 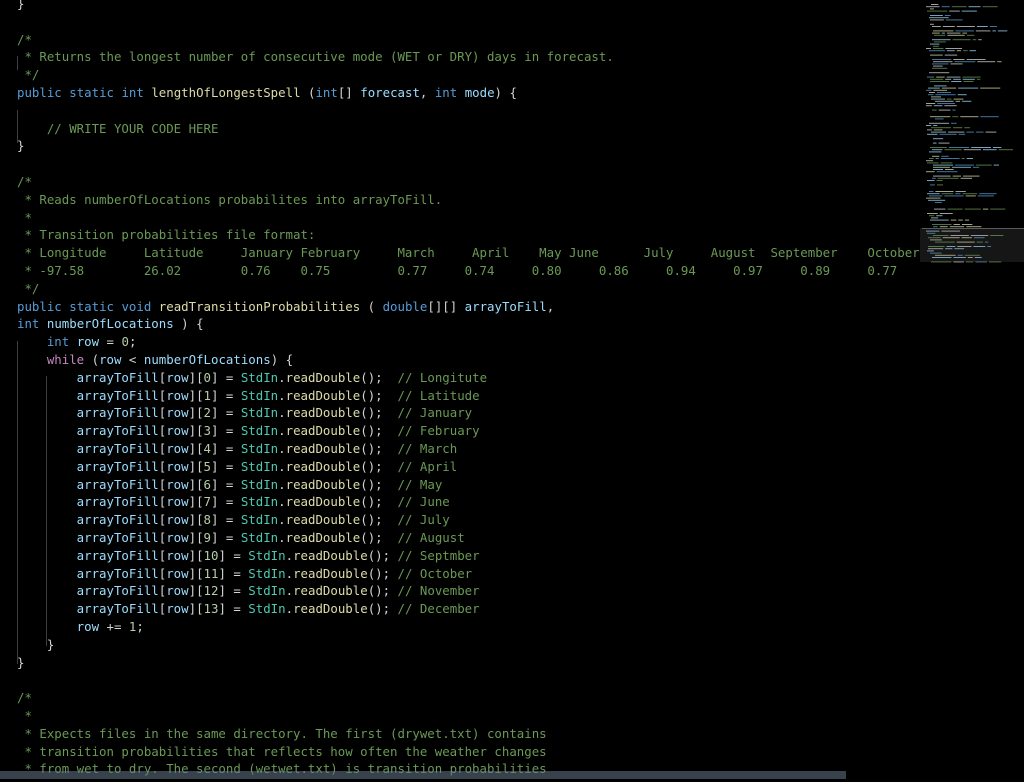 What do you see at coordinates (259, 306) in the screenshot?
I see `code-token: readTransitionProbabilities` at bounding box center [259, 306].